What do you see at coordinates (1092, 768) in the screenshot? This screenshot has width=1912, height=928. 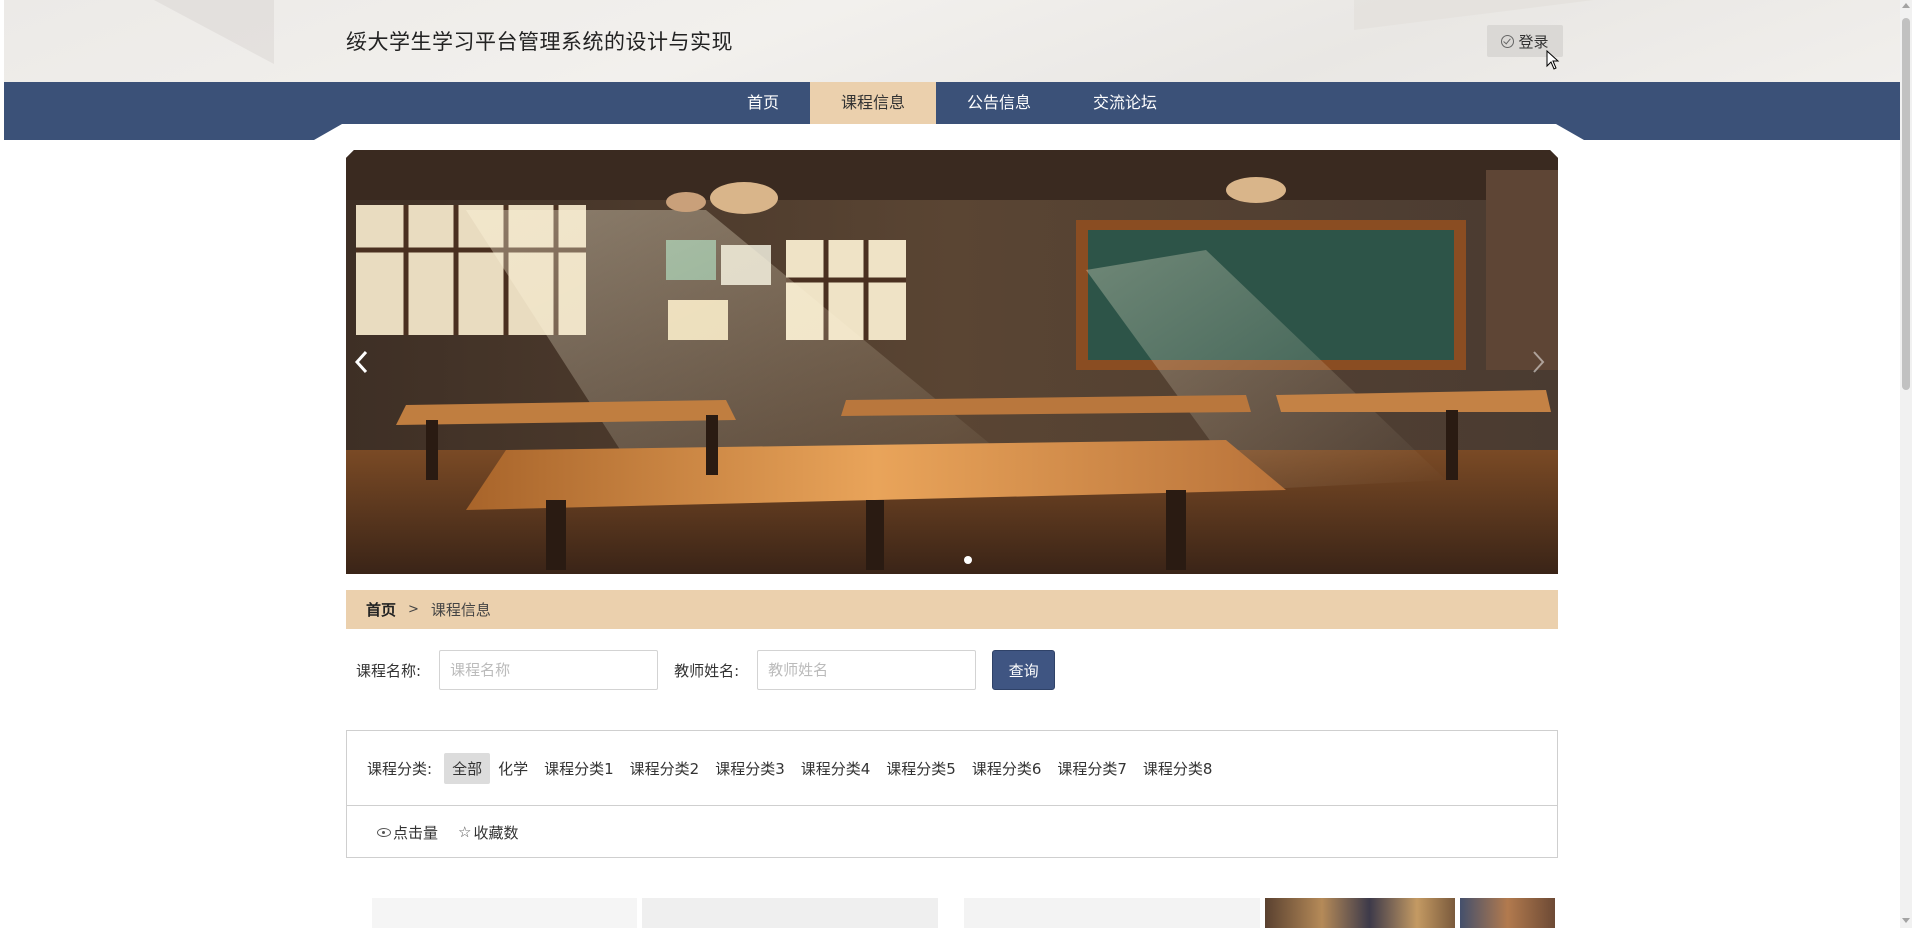 I see `category-item: 课程分类7` at bounding box center [1092, 768].